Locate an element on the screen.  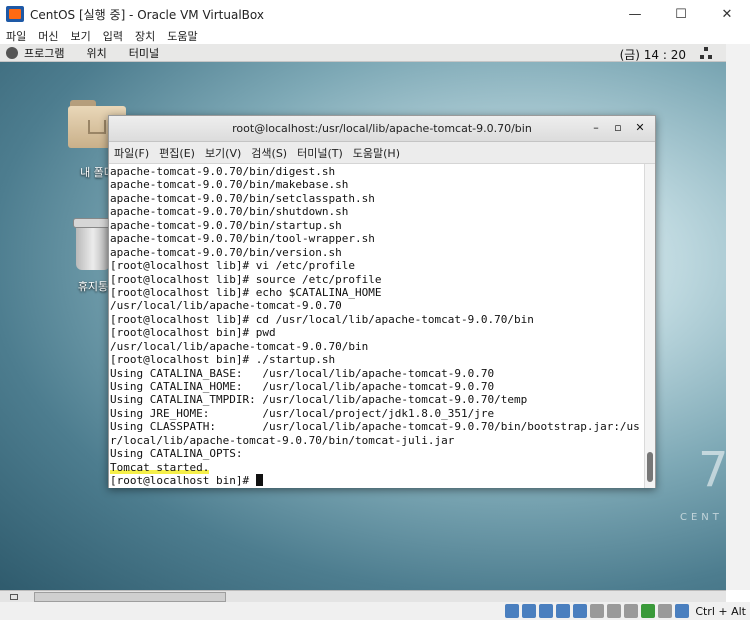
tomcat-started-text: Tomcat started. is located at coordinates (160, 467).